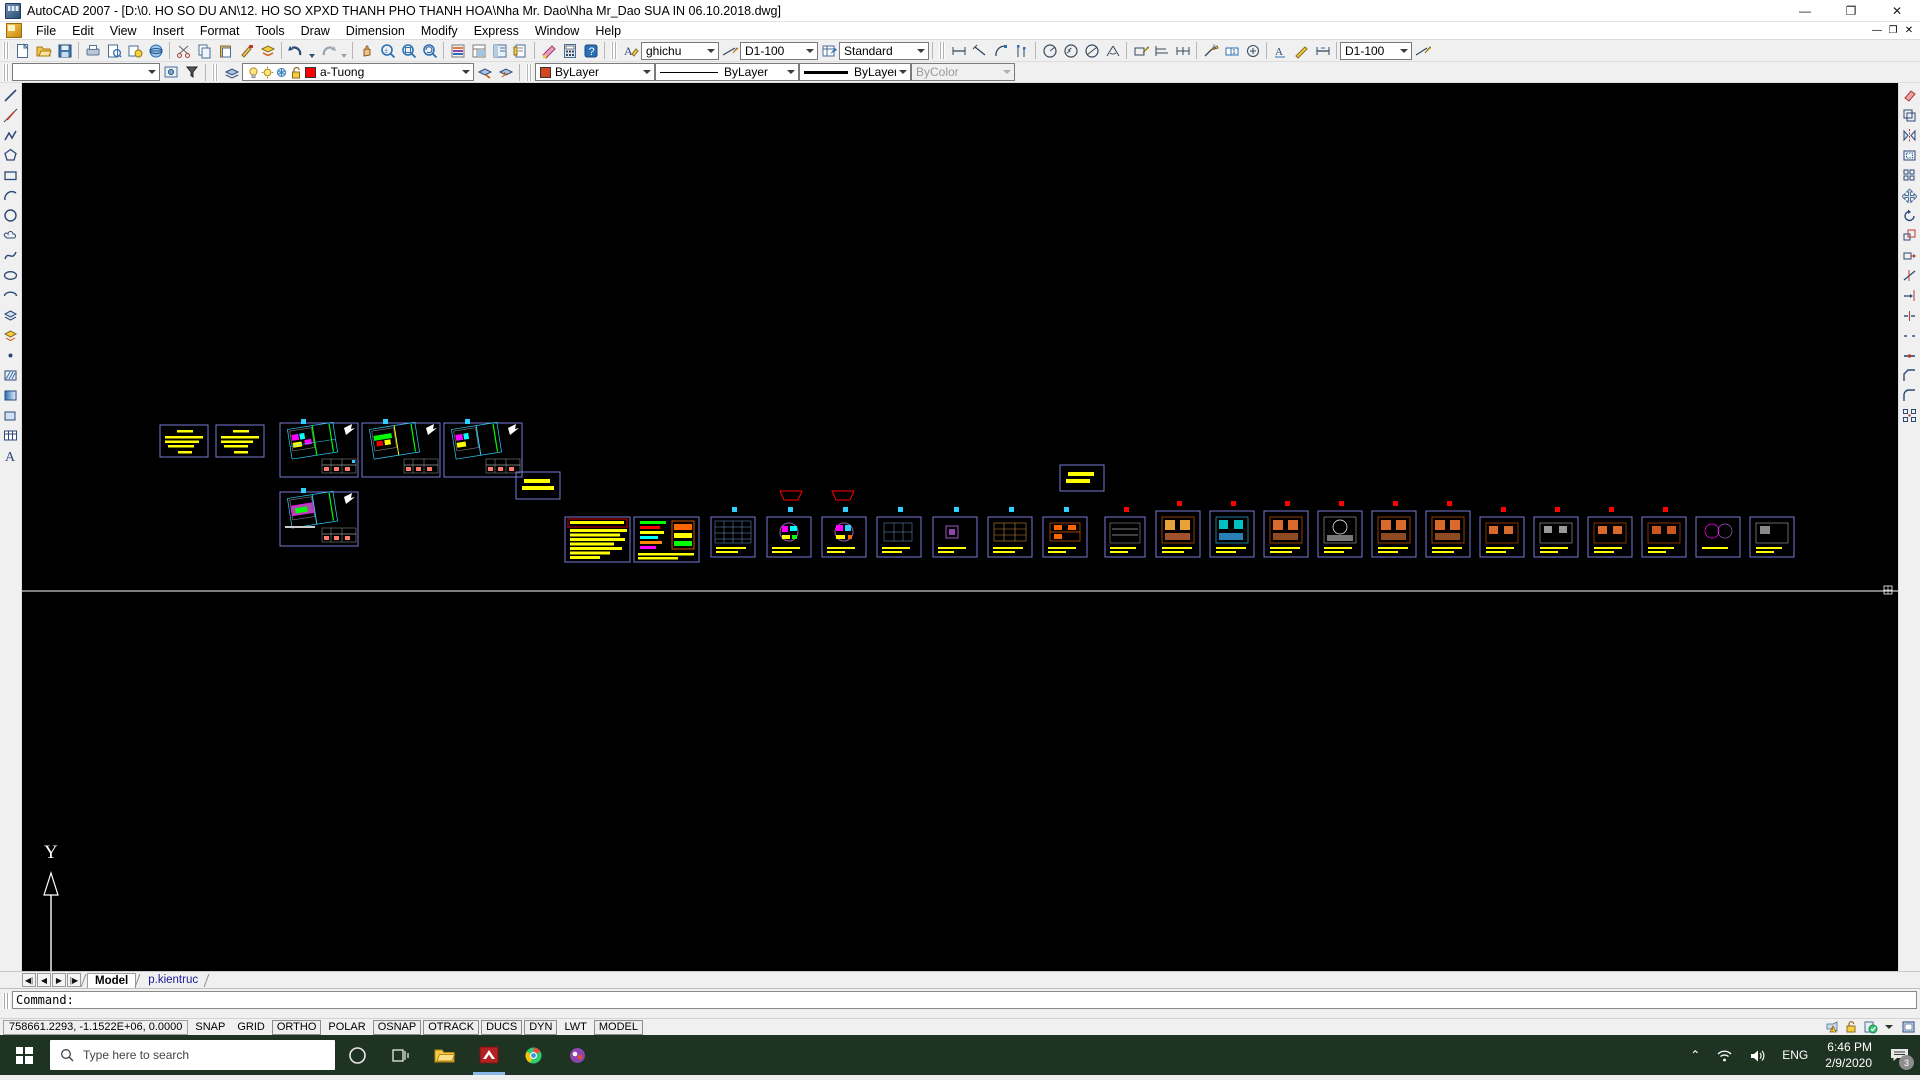 The image size is (1920, 1080). I want to click on quick-calc-icon, so click(569, 51).